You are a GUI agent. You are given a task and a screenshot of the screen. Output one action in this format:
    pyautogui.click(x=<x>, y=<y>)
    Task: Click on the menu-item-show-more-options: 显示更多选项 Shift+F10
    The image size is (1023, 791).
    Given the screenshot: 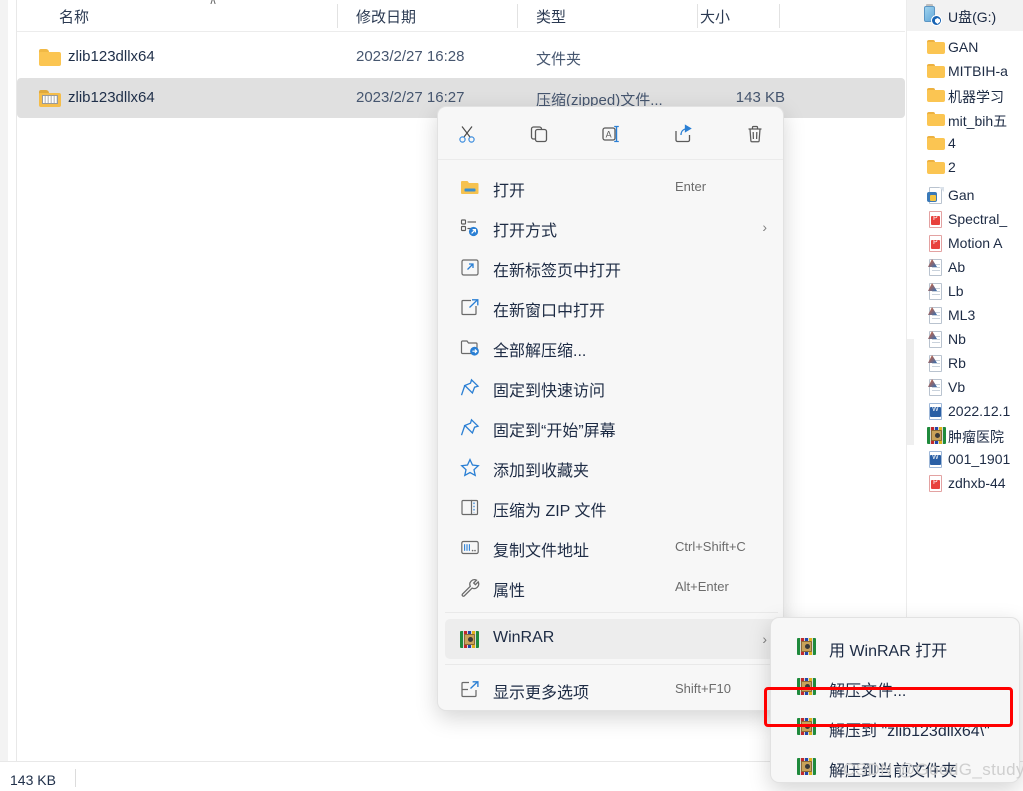 What is the action you would take?
    pyautogui.click(x=611, y=689)
    